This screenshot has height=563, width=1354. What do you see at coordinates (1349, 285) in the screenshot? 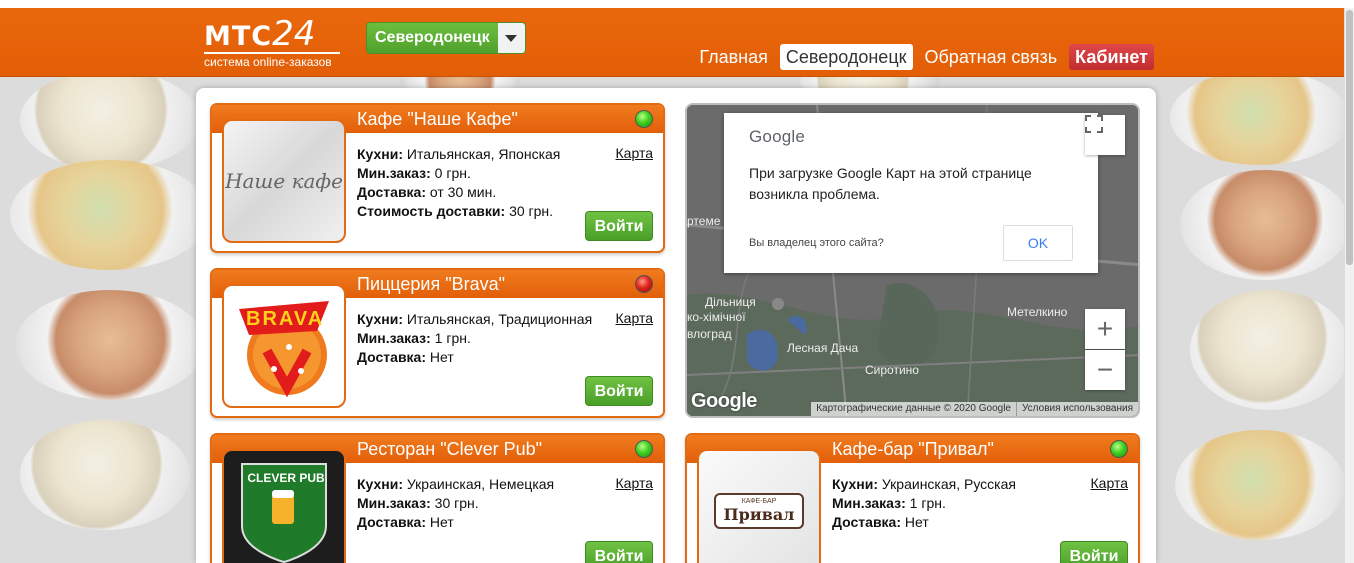
I see `page-scrollbar` at bounding box center [1349, 285].